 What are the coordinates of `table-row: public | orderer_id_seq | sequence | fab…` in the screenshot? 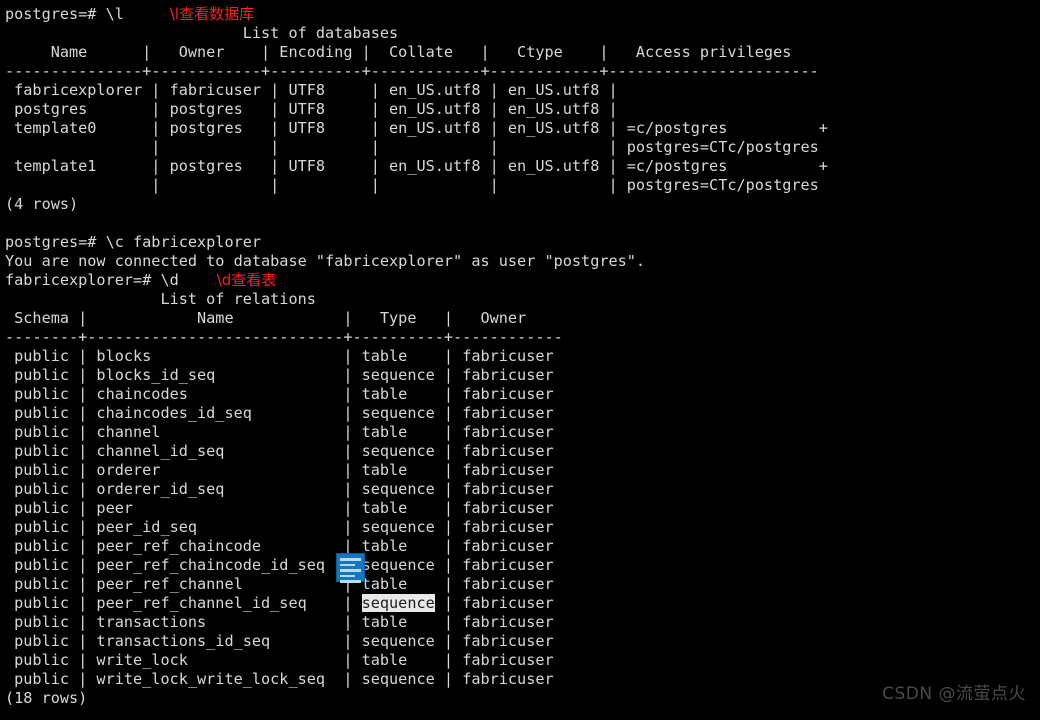 It's located at (522, 489).